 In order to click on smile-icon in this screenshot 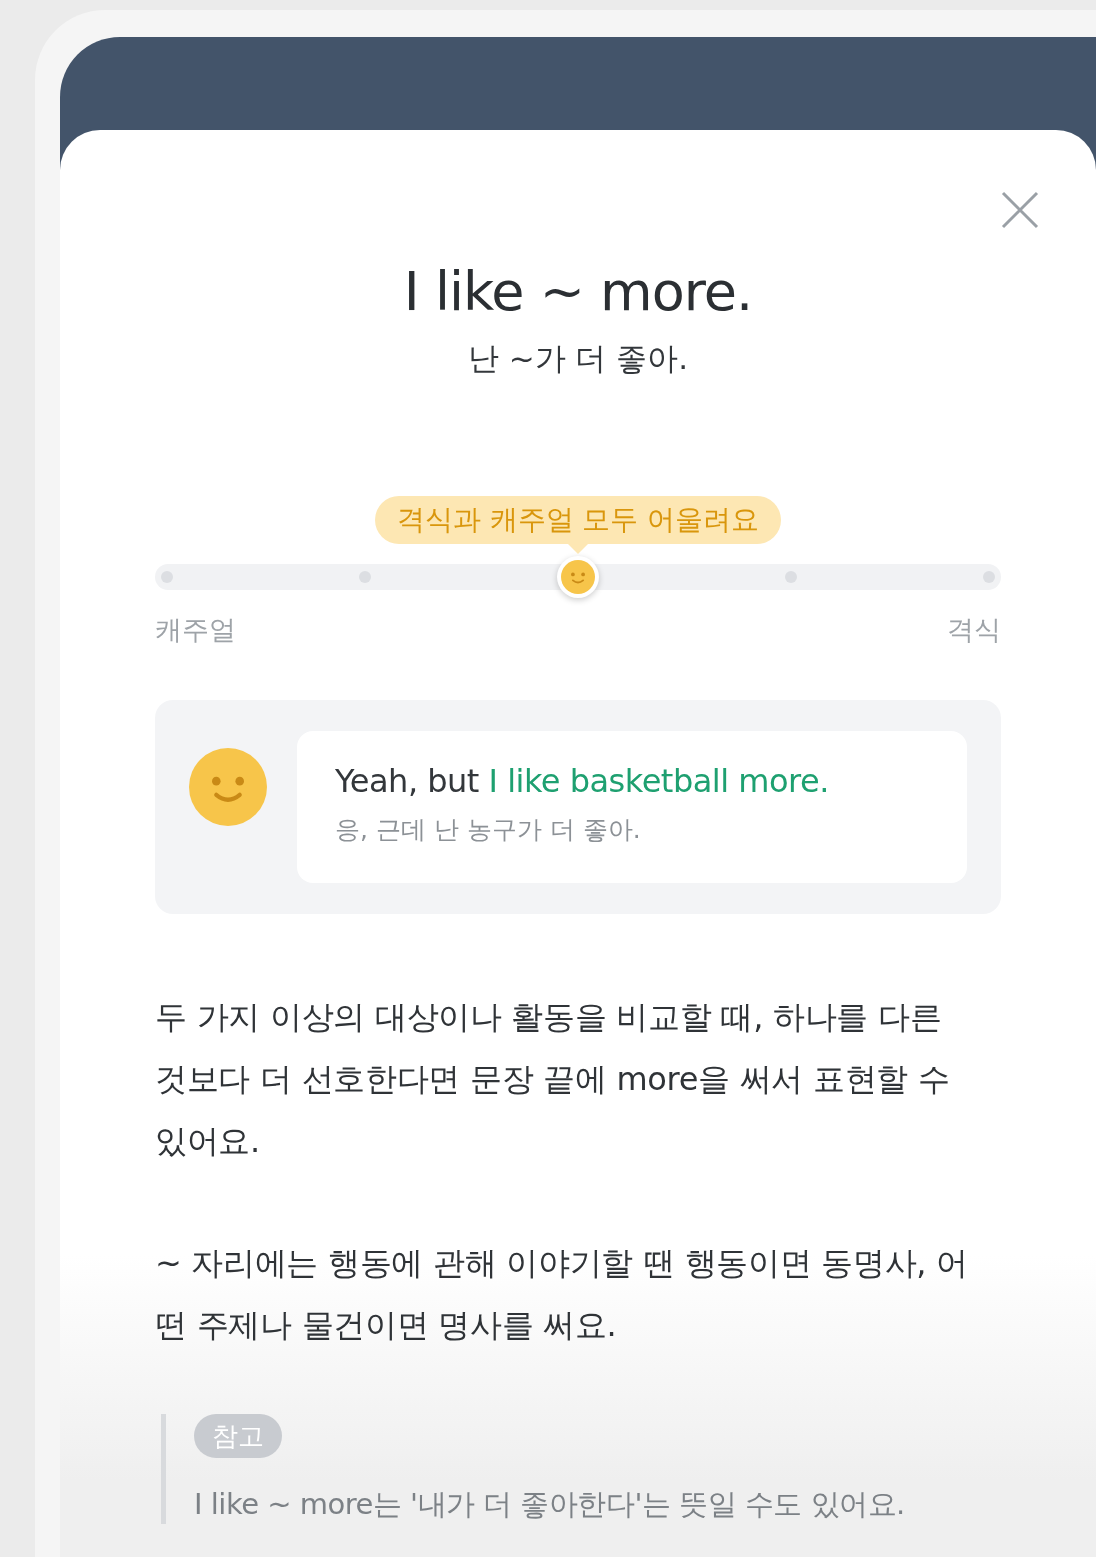, I will do `click(578, 577)`.